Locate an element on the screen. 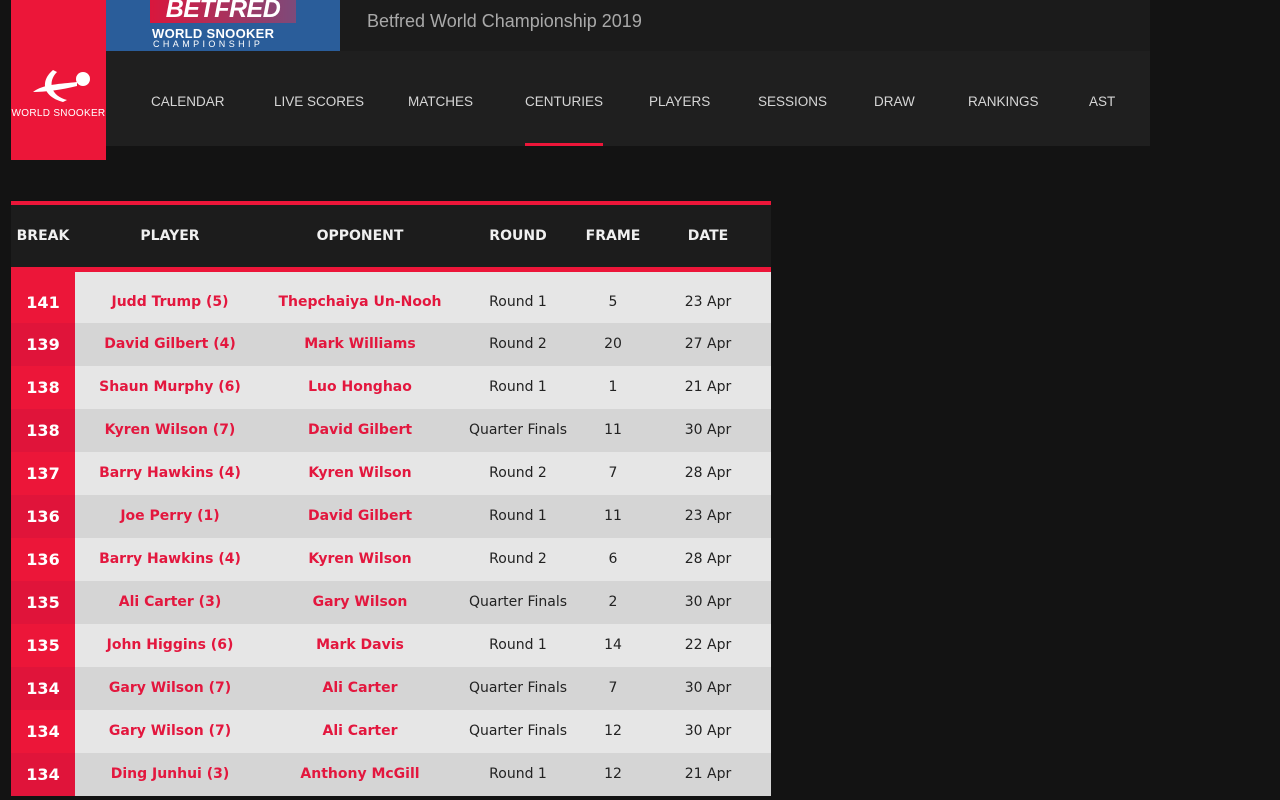  player-cell: Joe Perry (1) is located at coordinates (170, 516).